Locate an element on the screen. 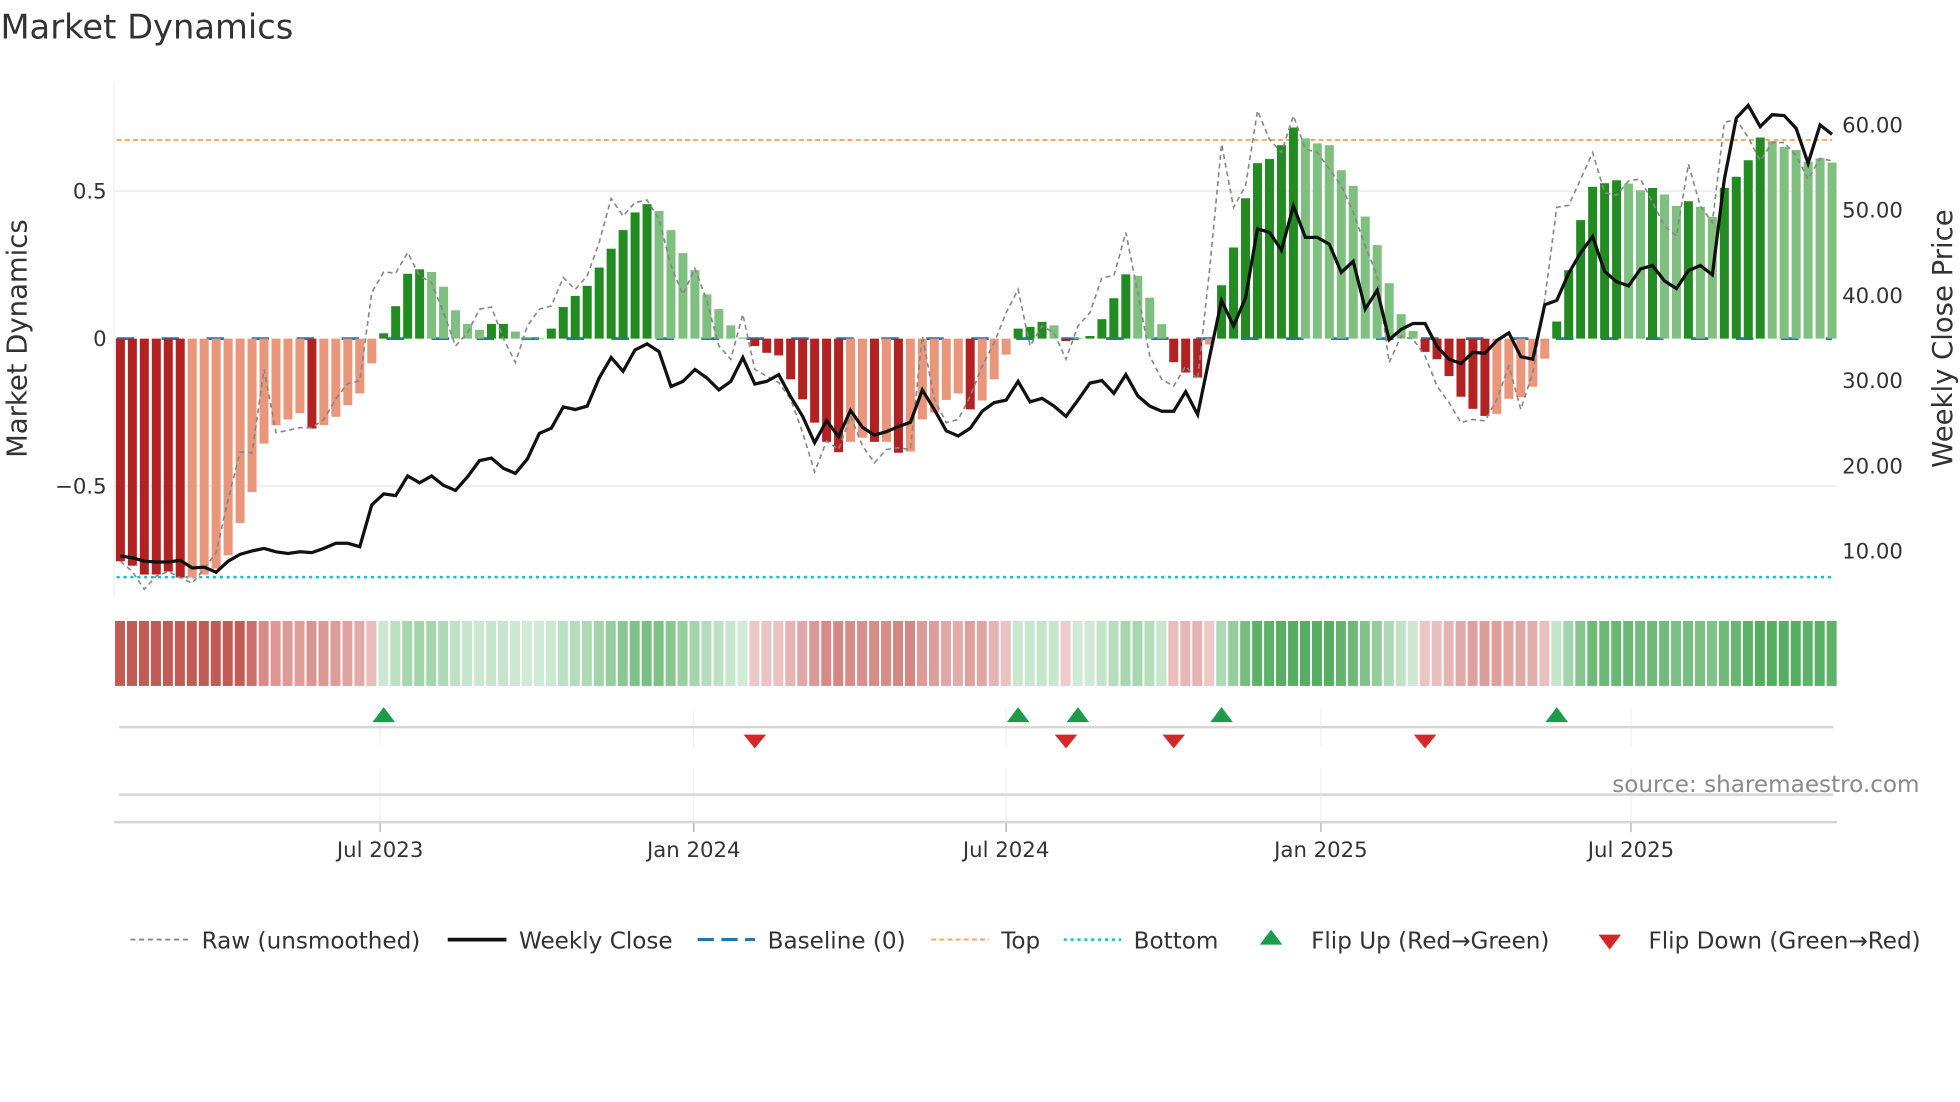 The height and width of the screenshot is (1102, 1960). flip-down-marker is located at coordinates (1066, 741).